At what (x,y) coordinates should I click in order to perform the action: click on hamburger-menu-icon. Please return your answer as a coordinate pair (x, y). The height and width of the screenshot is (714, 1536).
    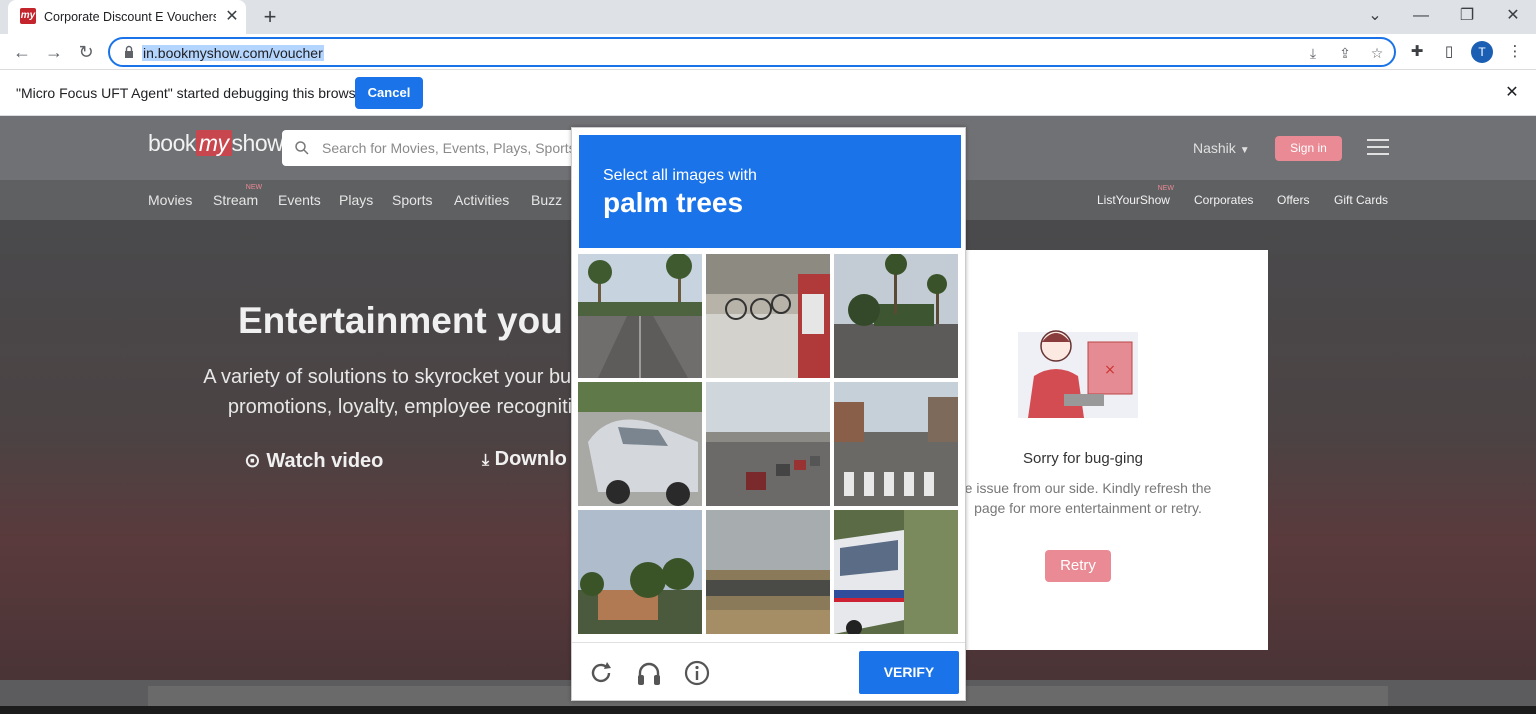
    Looking at the image, I should click on (1378, 147).